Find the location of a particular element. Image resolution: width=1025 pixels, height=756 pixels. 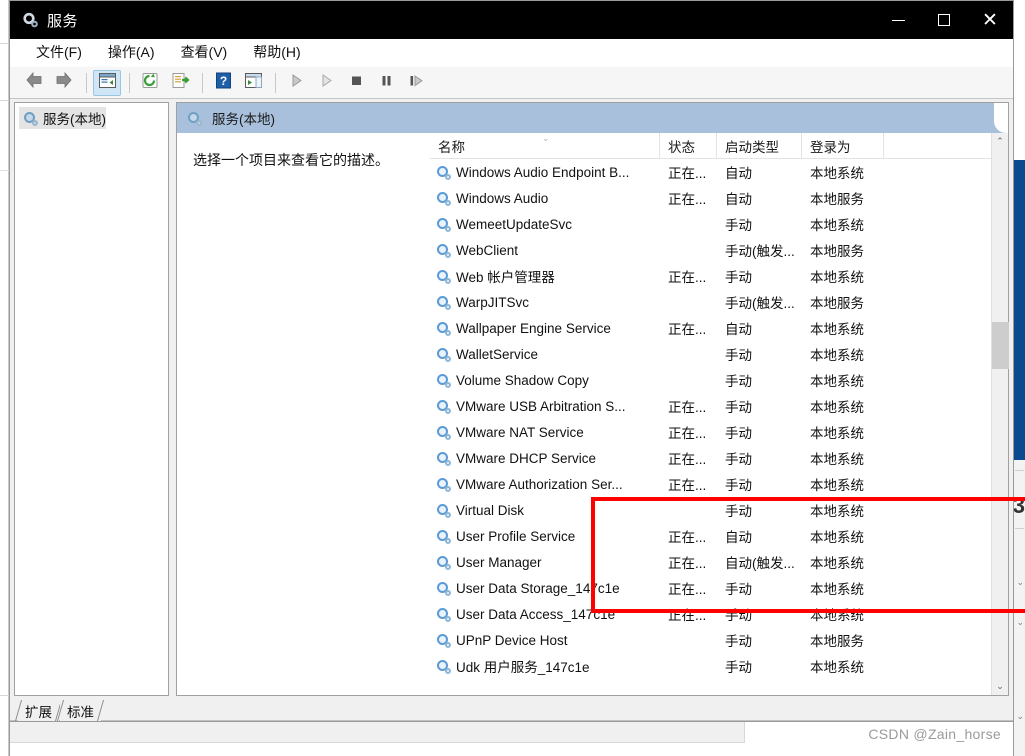

service-name-text: Volume Shadow Copy is located at coordinates (522, 380).